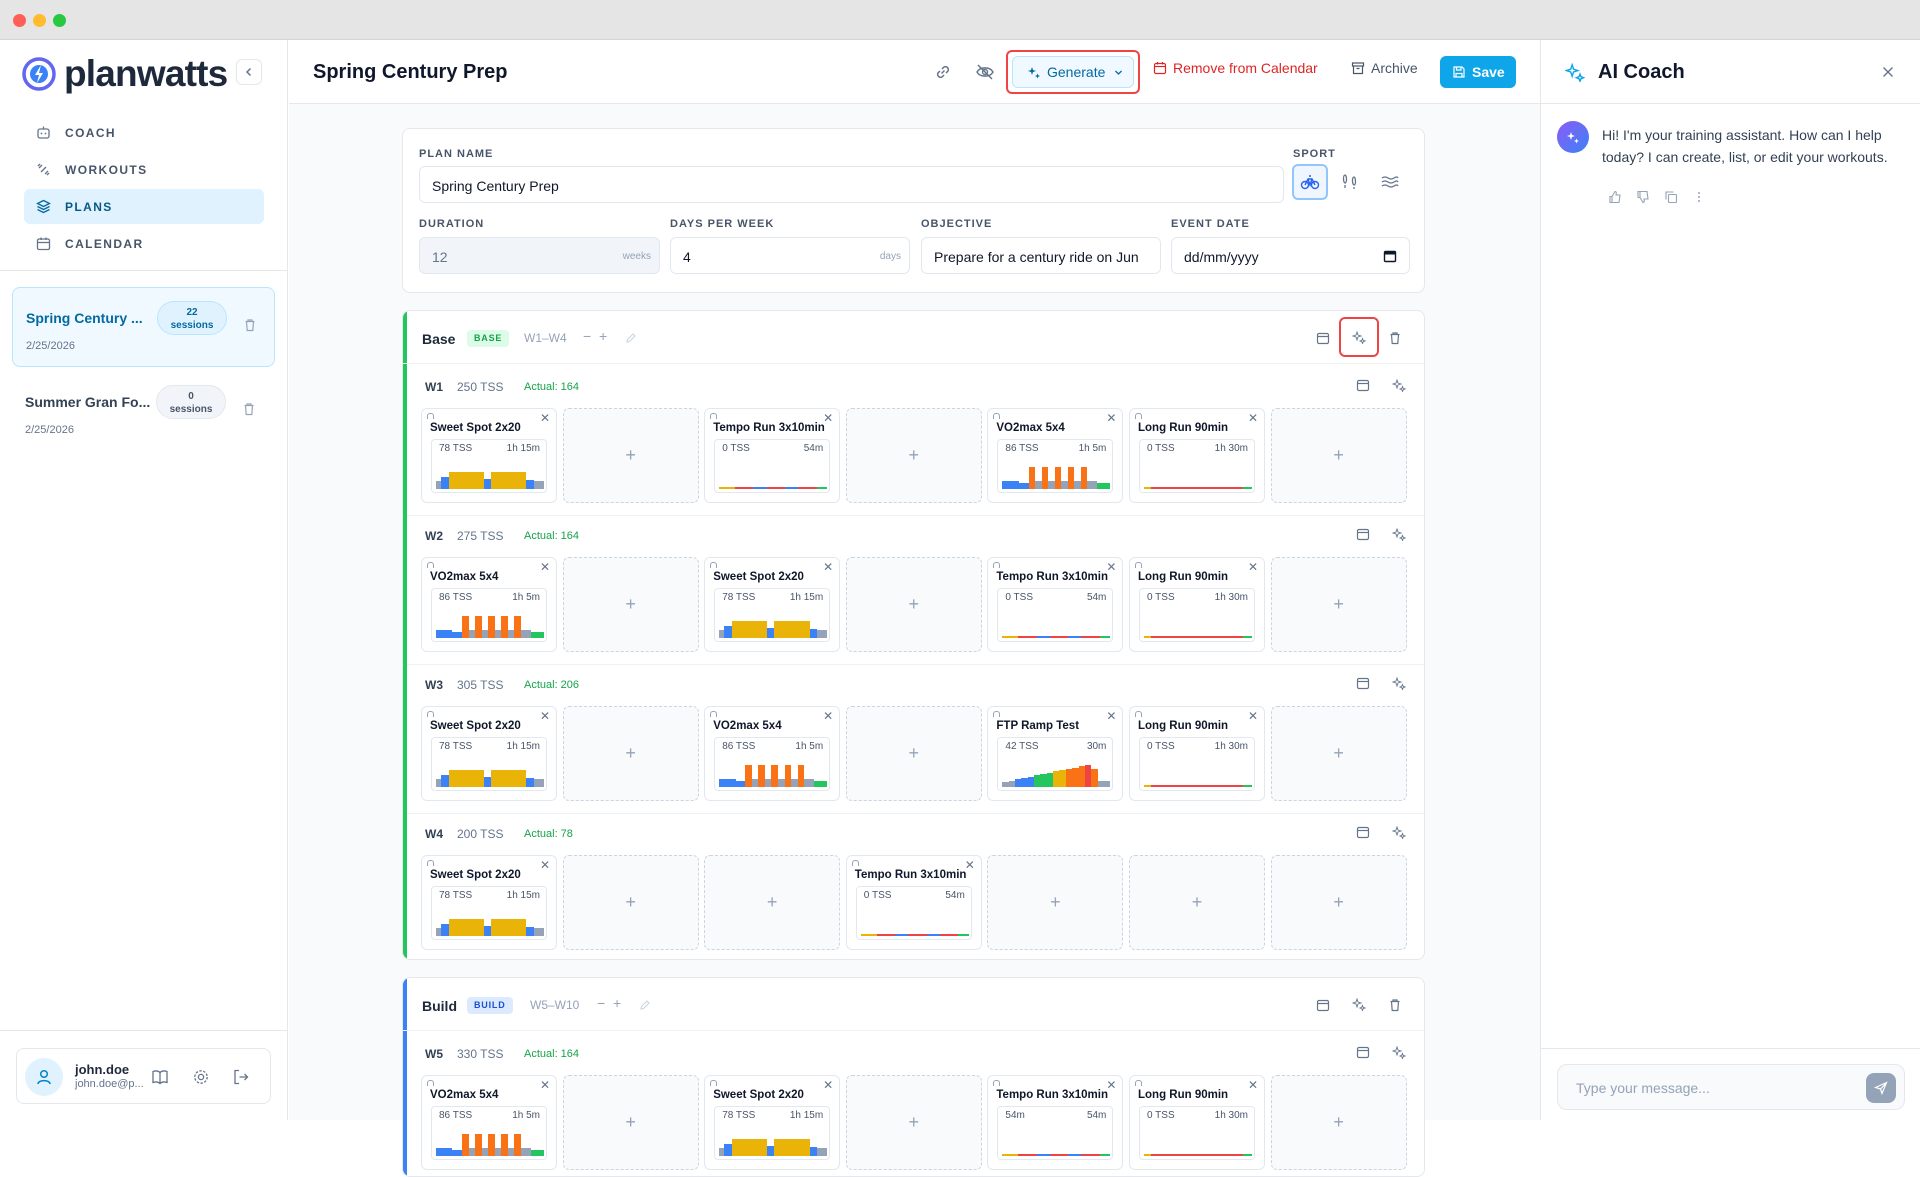 The width and height of the screenshot is (1920, 1177). What do you see at coordinates (144, 169) in the screenshot?
I see `nav-item-workouts: WORKOUTS` at bounding box center [144, 169].